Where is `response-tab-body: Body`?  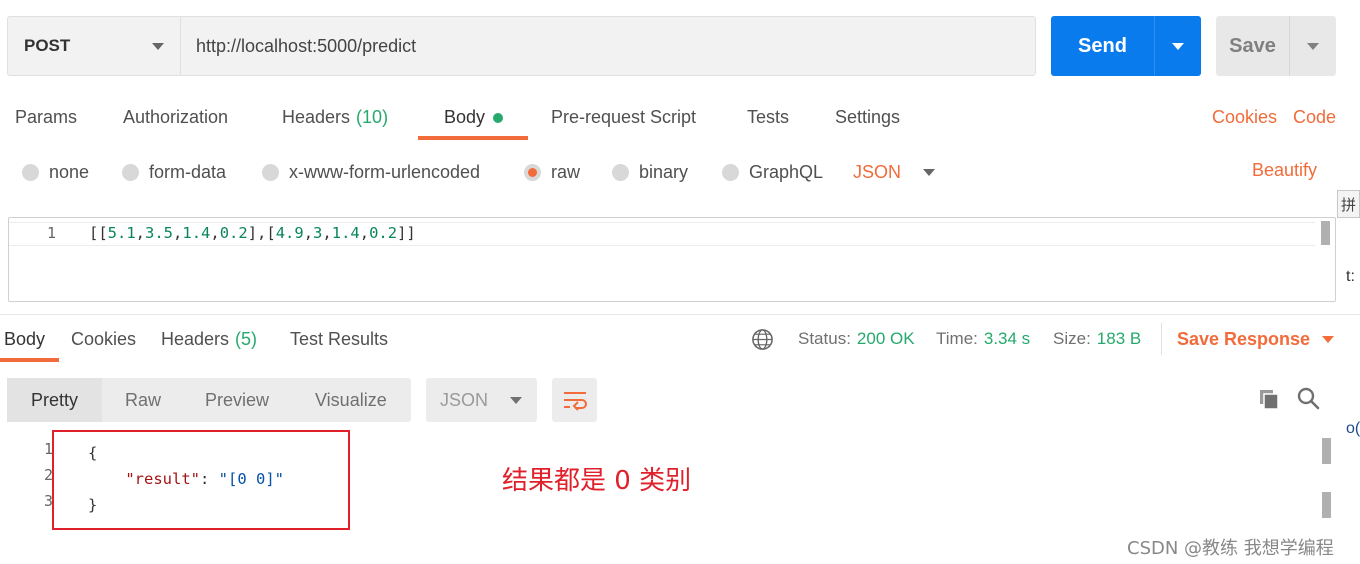
response-tab-body: Body is located at coordinates (29, 342).